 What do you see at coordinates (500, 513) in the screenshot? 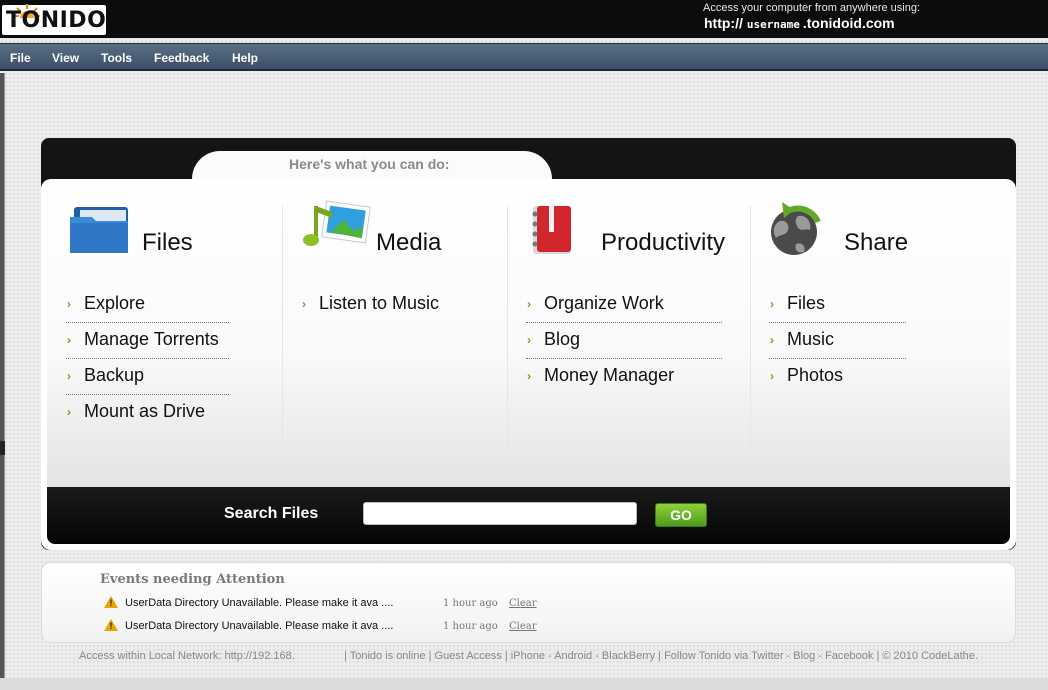
I see `search-input` at bounding box center [500, 513].